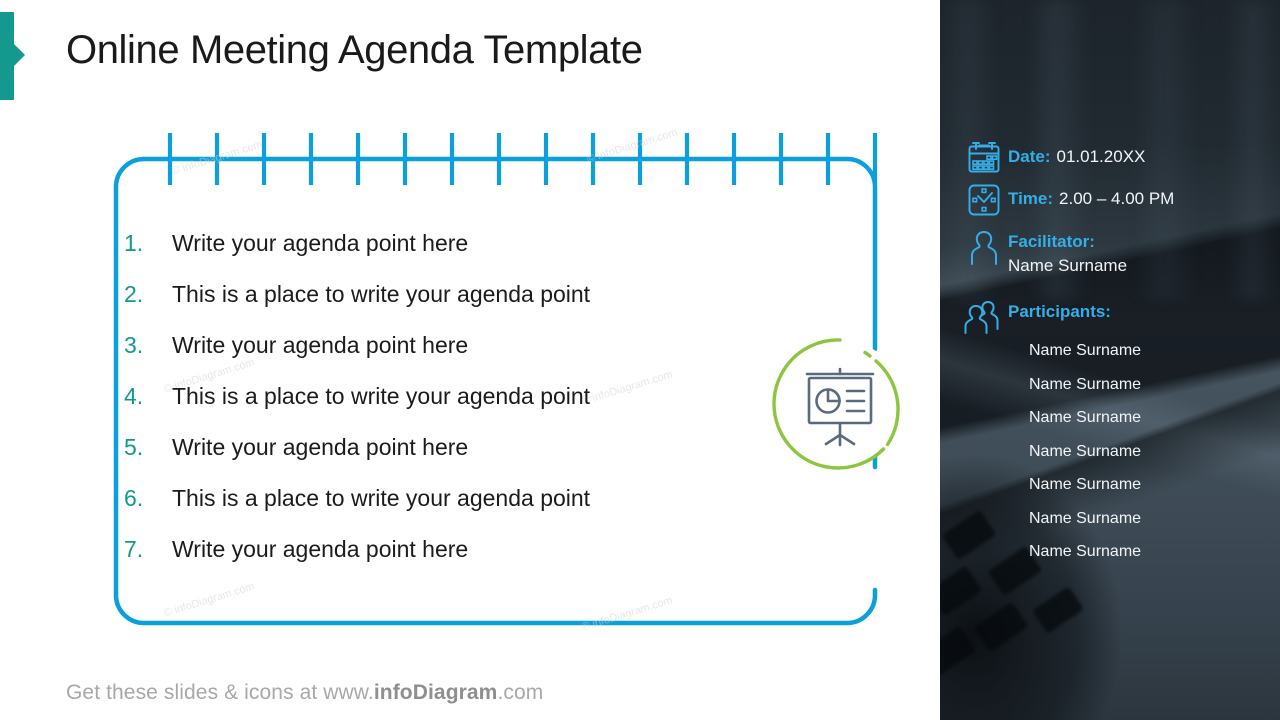  I want to click on footer-suffix: .com, so click(520, 692).